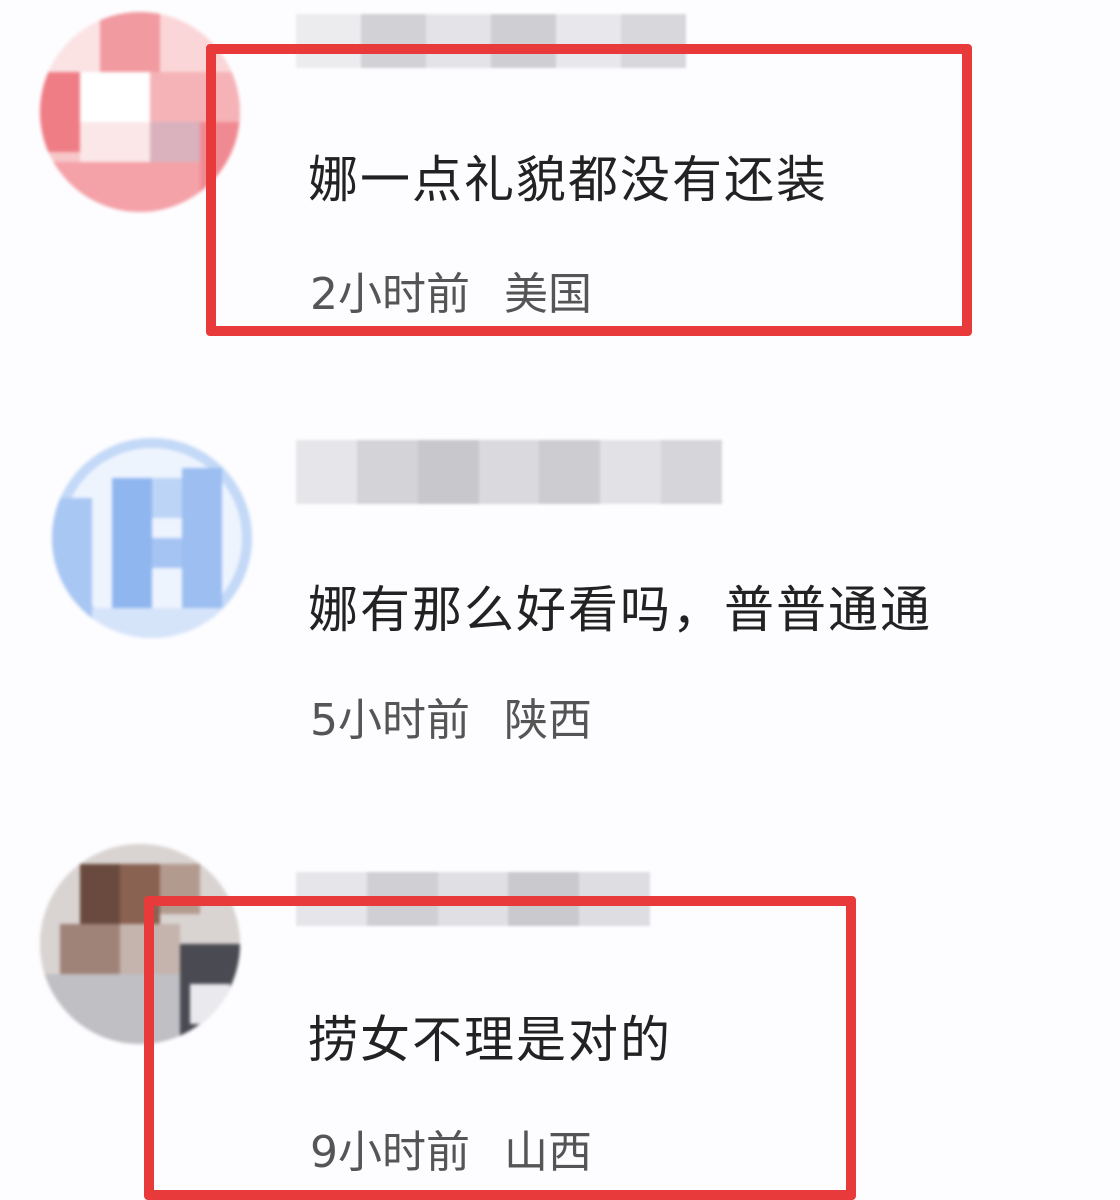  What do you see at coordinates (620, 610) in the screenshot?
I see `comment-text: 娜有那么好看吗，普普通通` at bounding box center [620, 610].